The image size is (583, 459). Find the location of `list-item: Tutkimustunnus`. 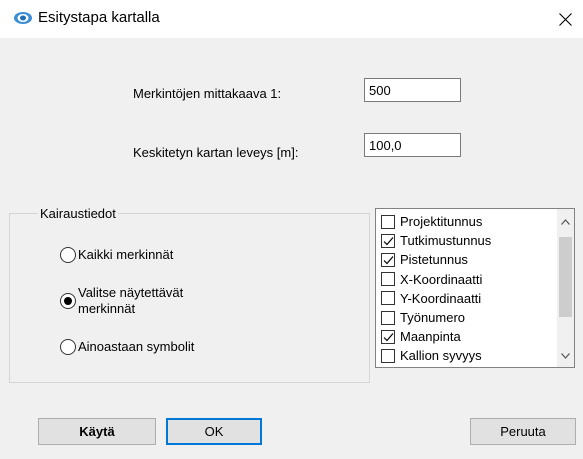

list-item: Tutkimustunnus is located at coordinates (467, 240).